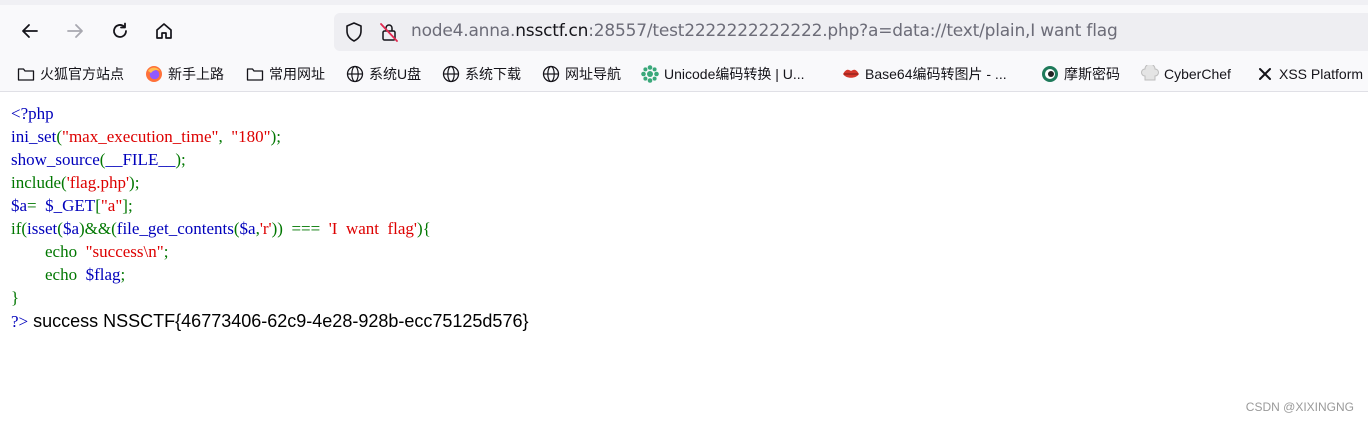 The height and width of the screenshot is (422, 1368). I want to click on home-icon, so click(164, 31).